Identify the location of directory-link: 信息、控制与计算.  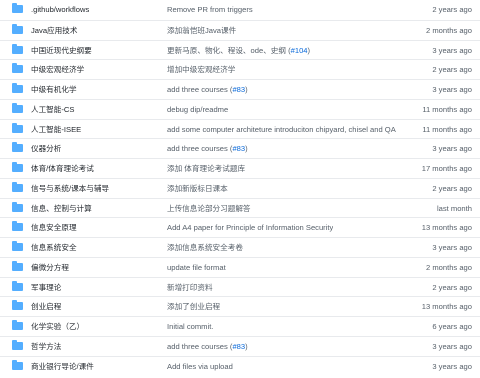
(61, 208).